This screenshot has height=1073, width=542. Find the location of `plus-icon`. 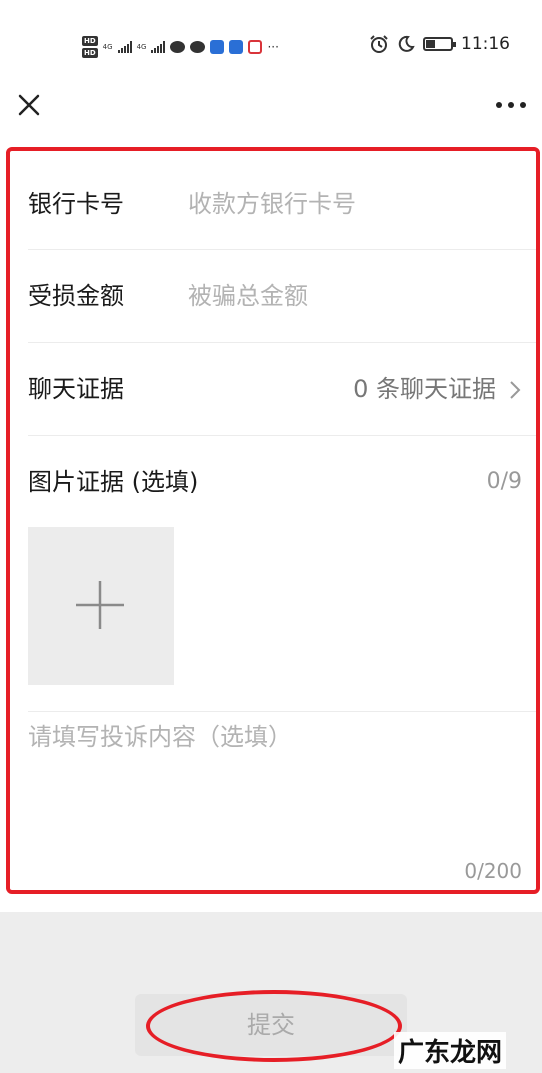

plus-icon is located at coordinates (100, 605).